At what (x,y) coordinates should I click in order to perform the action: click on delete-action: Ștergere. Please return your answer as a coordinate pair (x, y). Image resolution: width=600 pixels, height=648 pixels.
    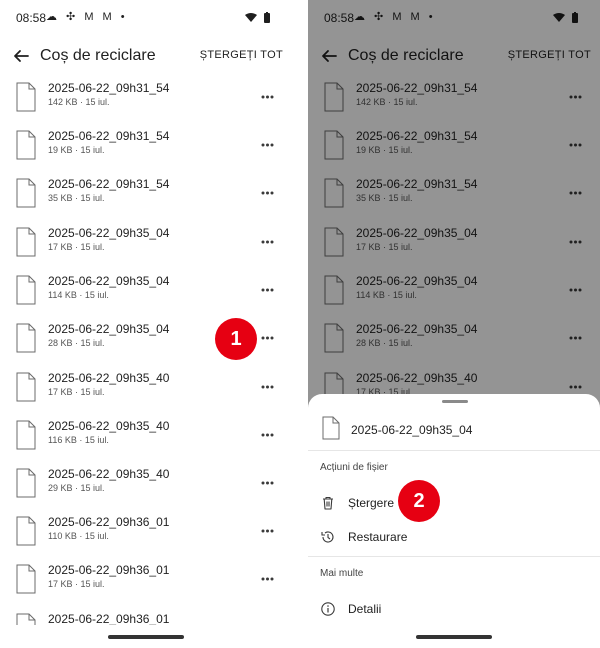
    Looking at the image, I should click on (454, 503).